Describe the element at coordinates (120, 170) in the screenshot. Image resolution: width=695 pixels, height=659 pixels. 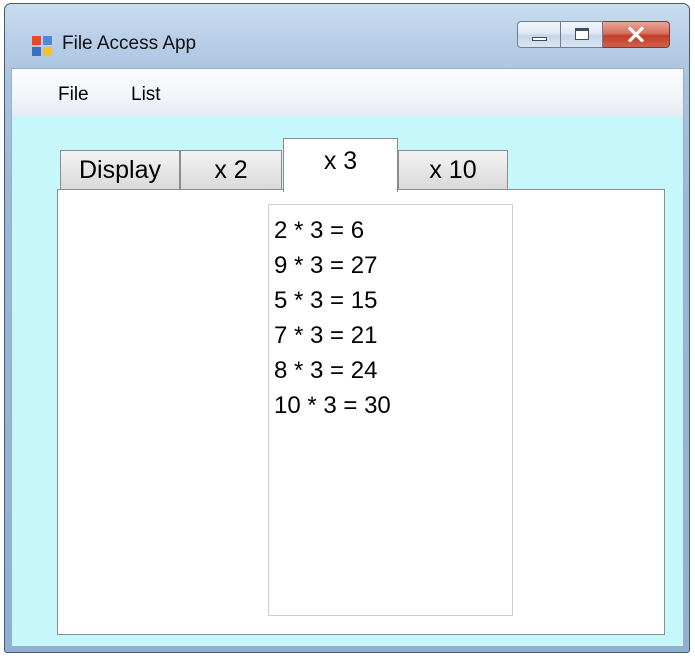
I see `tab-display: Display` at that location.